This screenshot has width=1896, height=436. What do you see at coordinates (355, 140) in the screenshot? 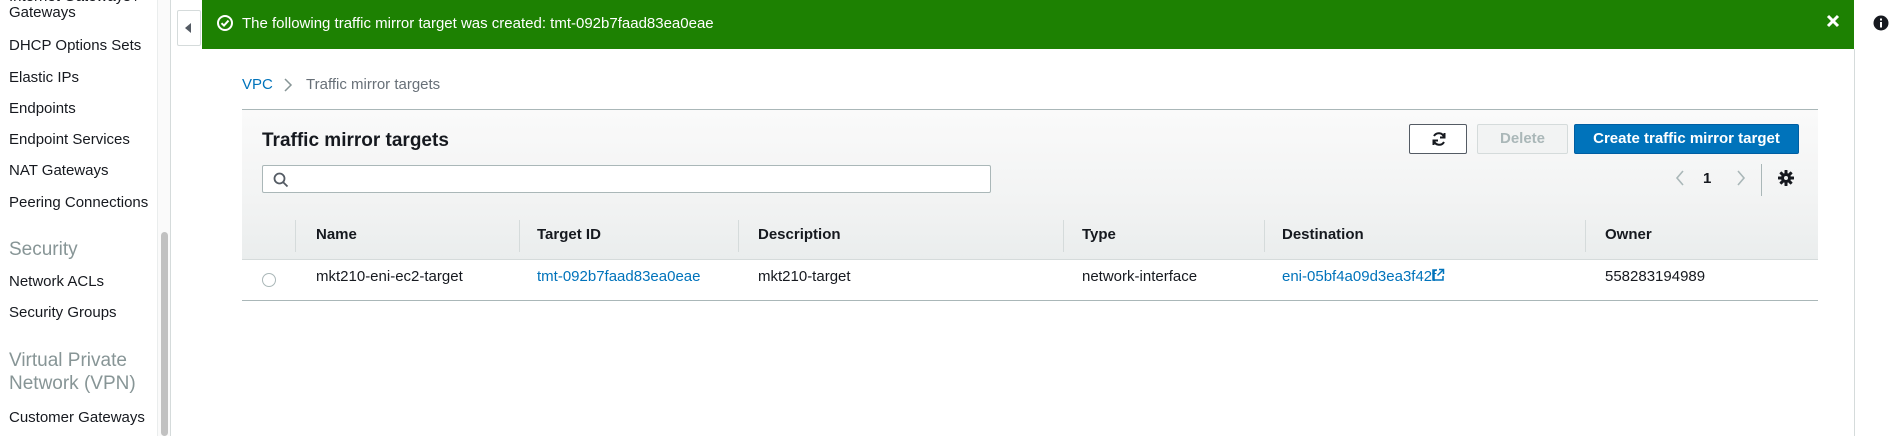
I see `page-title: Traffic mirror targets` at bounding box center [355, 140].